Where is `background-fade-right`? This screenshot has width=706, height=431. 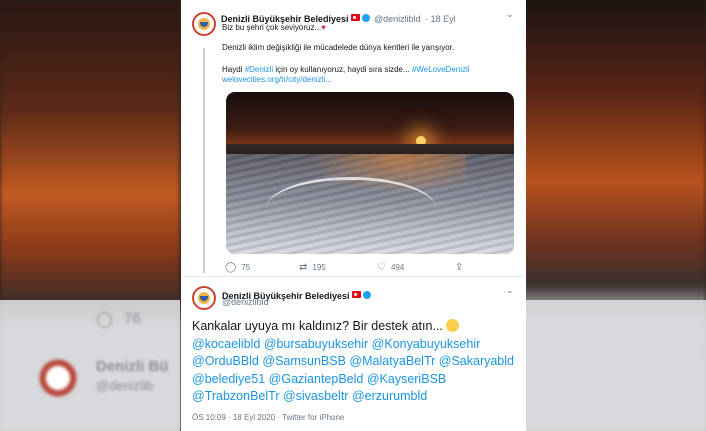
background-fade-right is located at coordinates (613, 365).